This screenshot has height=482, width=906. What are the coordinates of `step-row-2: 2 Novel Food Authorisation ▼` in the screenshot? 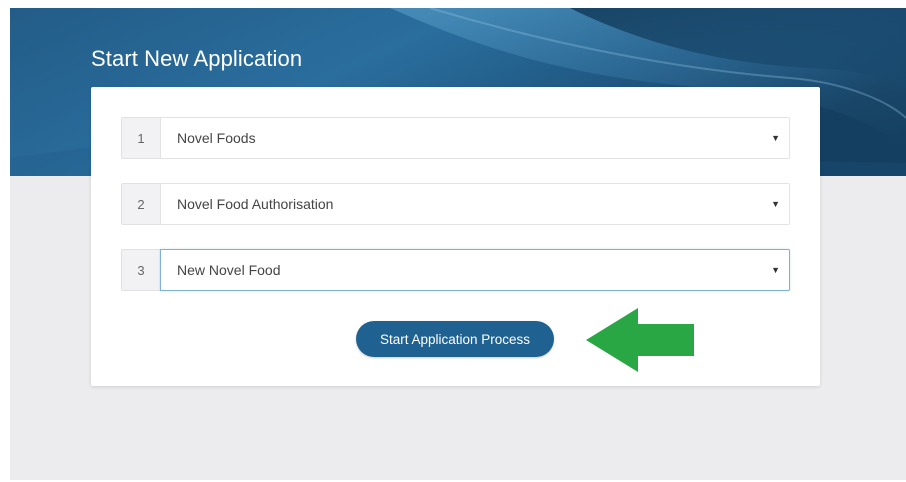 It's located at (455, 204).